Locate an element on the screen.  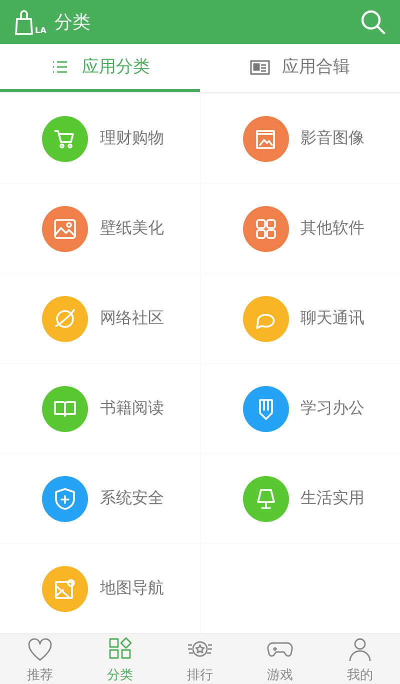
nav-tab: 游戏 is located at coordinates (280, 659).